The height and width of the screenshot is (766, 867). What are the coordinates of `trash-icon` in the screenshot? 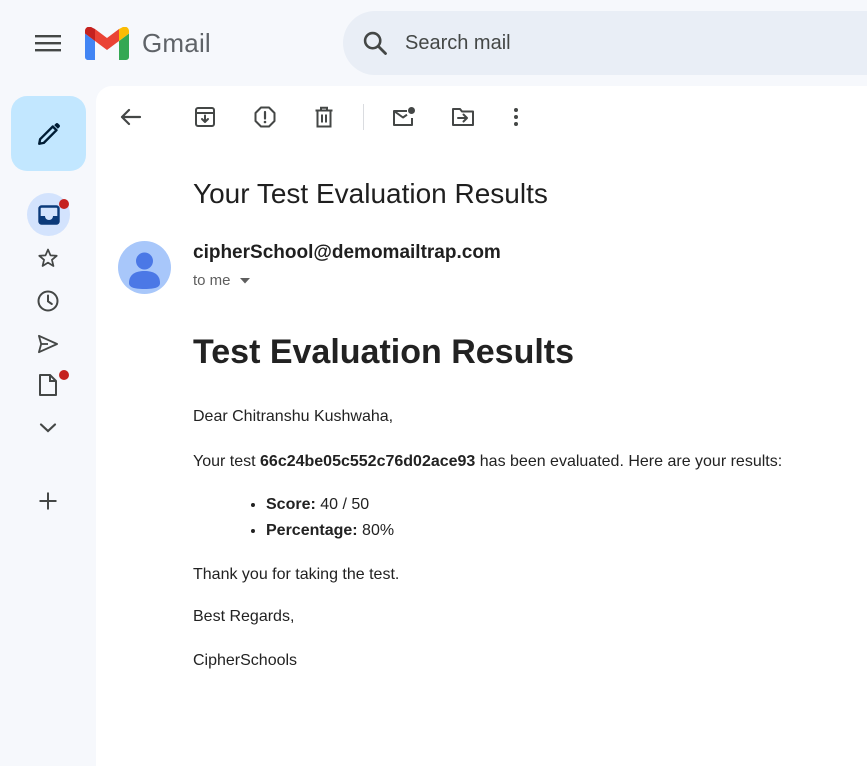 It's located at (324, 117).